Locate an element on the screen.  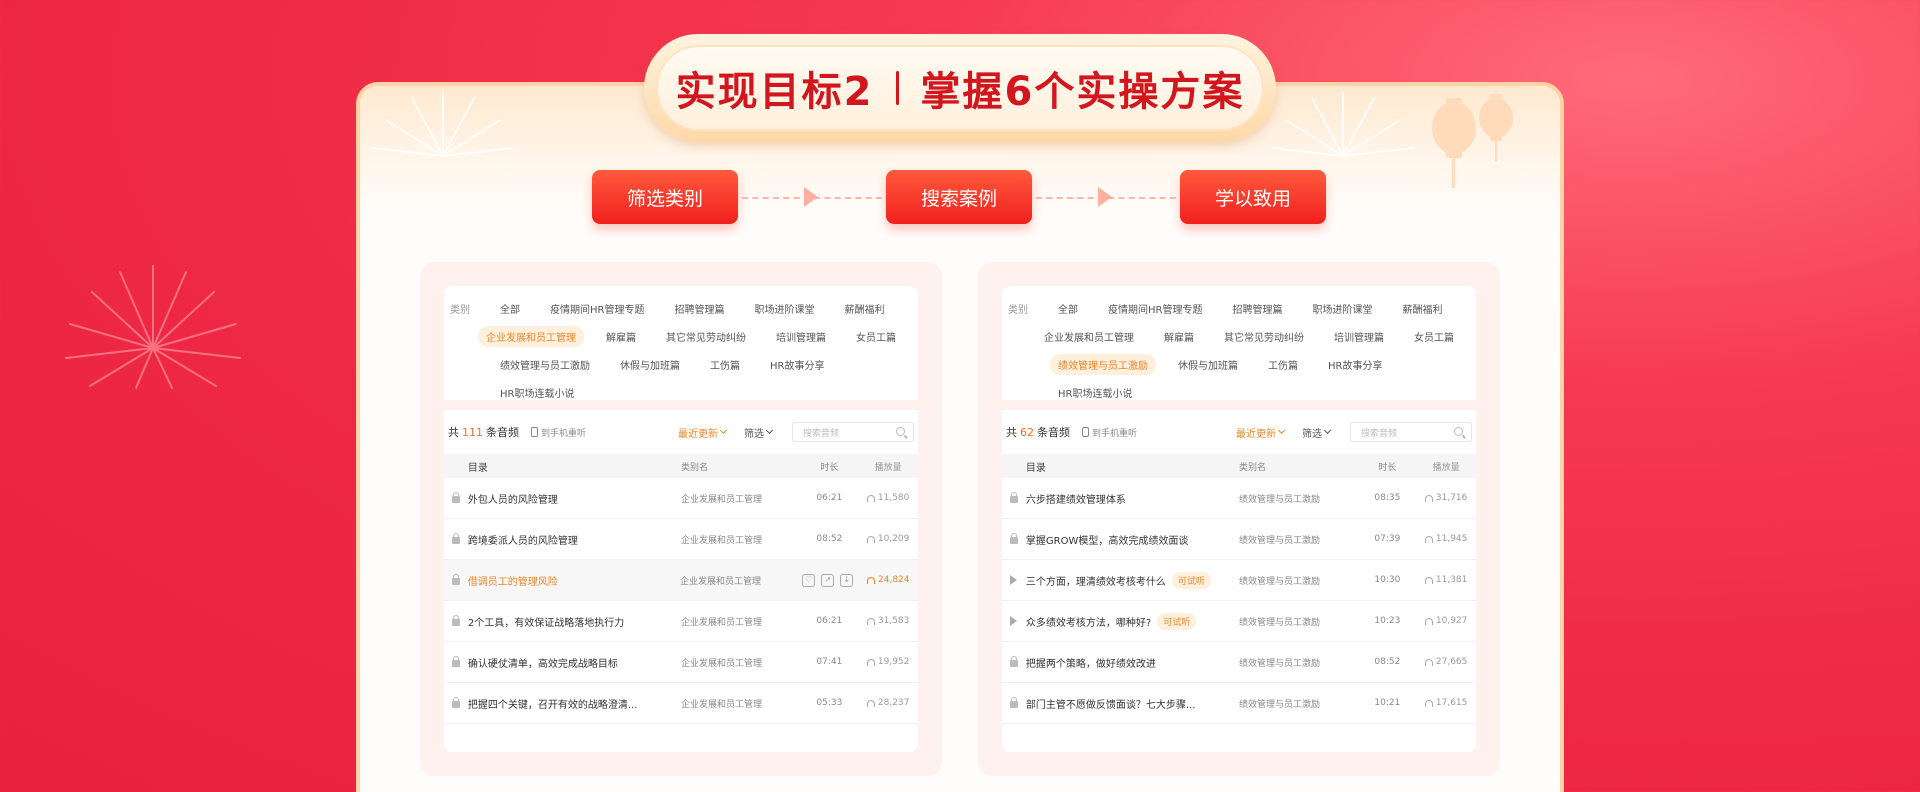
track-title: 三个方面，理清绩效考核考什么 可试听 is located at coordinates (1132, 580).